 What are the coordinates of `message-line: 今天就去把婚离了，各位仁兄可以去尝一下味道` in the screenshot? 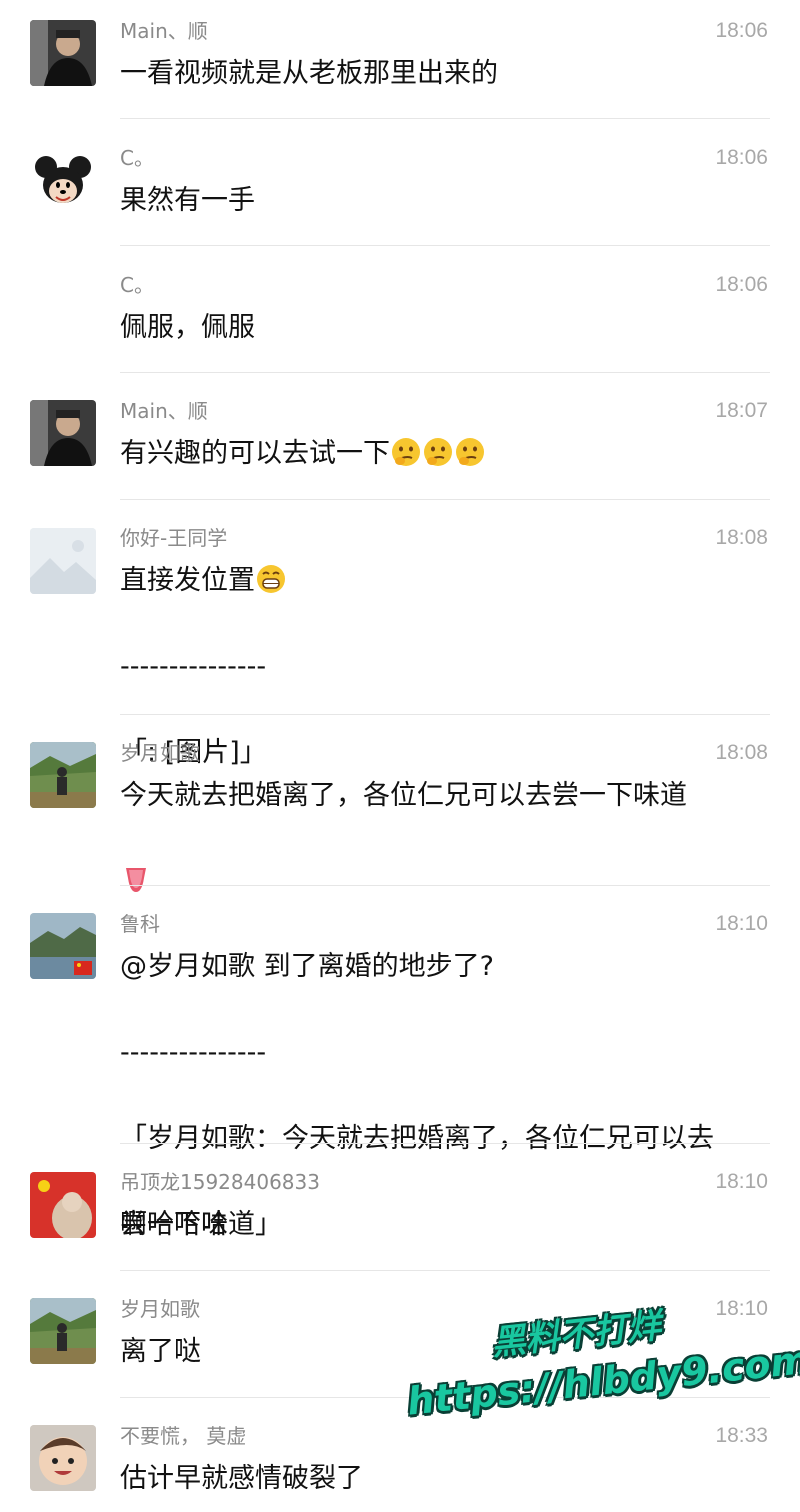 It's located at (403, 795).